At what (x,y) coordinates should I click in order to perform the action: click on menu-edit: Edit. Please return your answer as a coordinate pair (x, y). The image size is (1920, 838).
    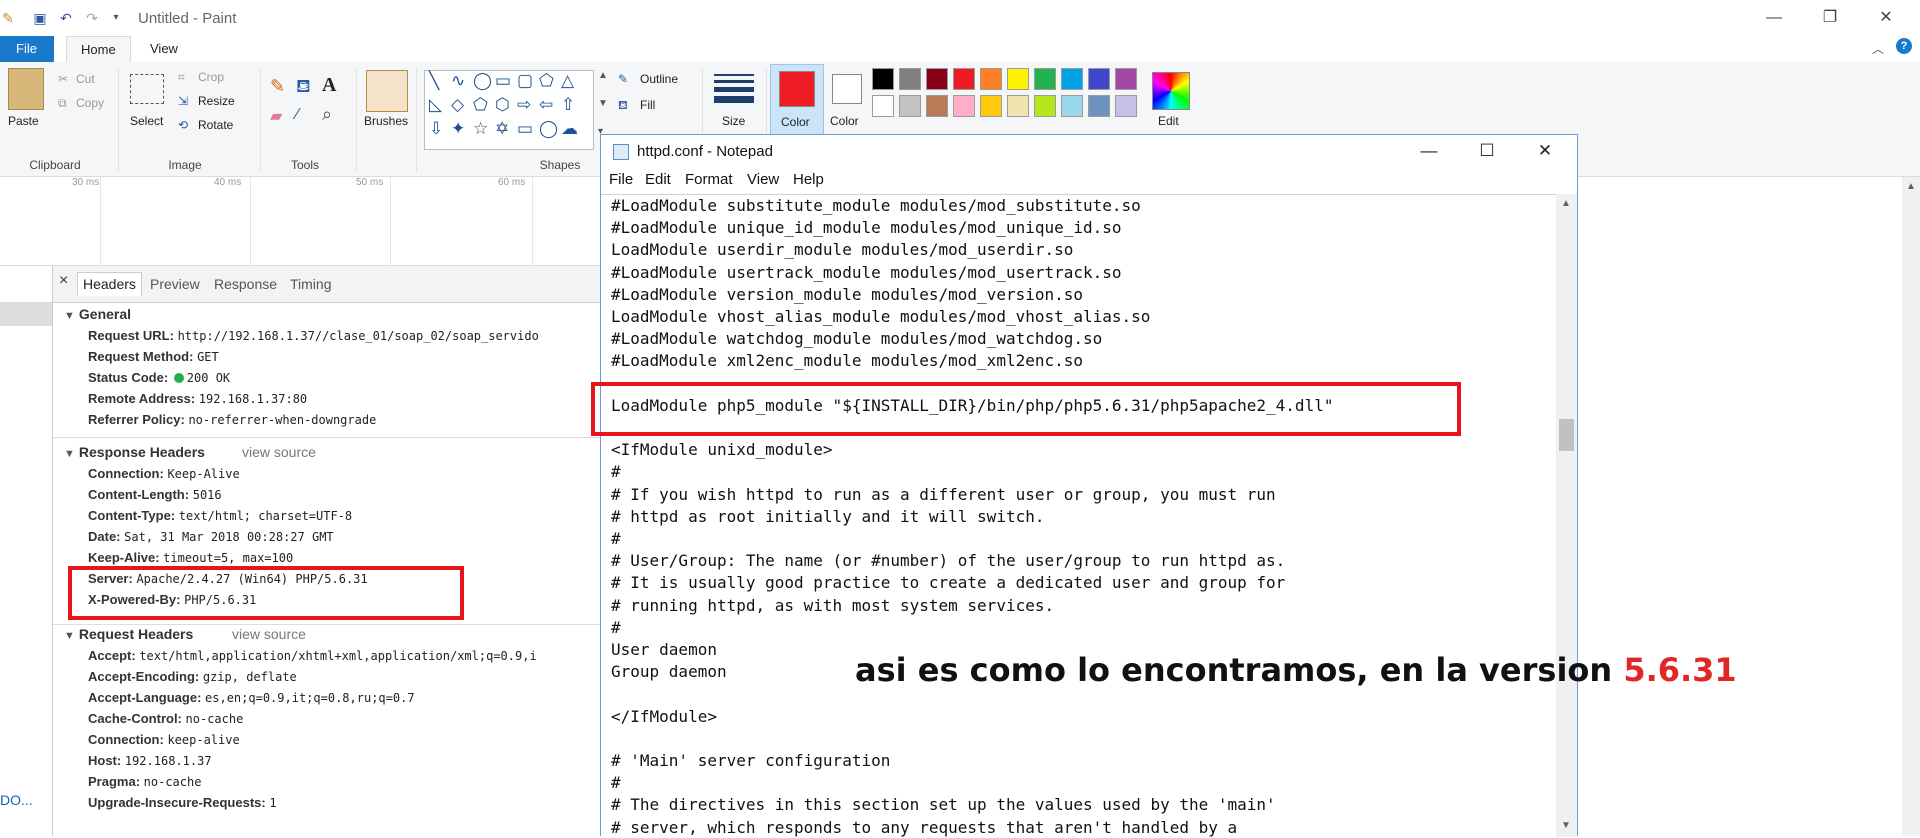
    Looking at the image, I should click on (658, 179).